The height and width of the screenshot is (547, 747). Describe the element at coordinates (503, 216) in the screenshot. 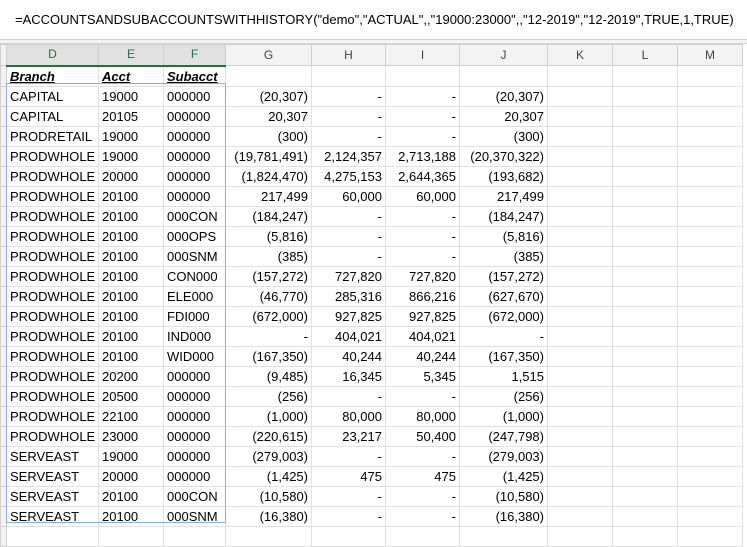

I see `data-cell: (184,247)` at that location.